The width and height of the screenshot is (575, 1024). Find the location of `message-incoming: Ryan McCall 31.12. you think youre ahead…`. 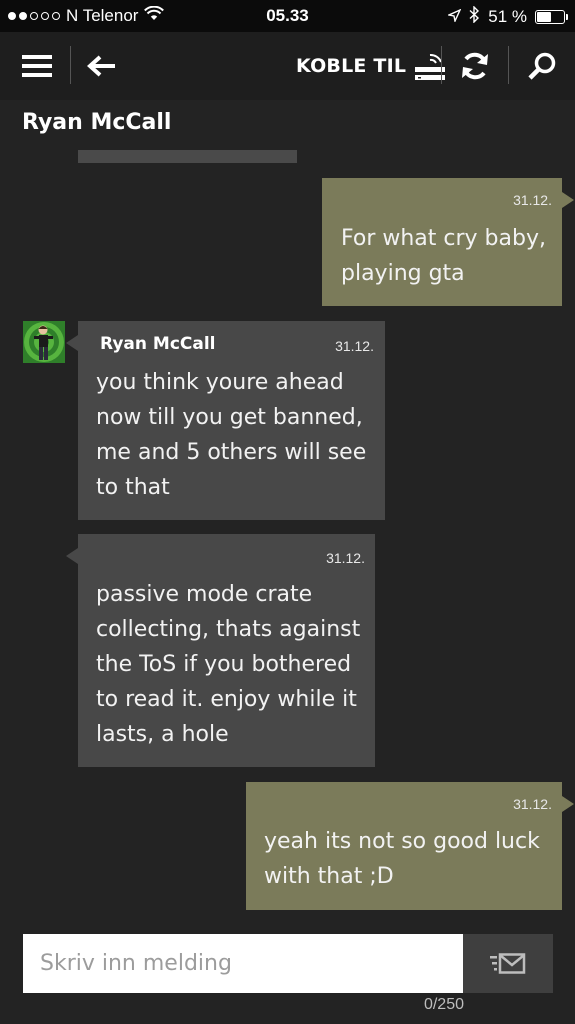

message-incoming: Ryan McCall 31.12. you think youre ahead… is located at coordinates (225, 420).